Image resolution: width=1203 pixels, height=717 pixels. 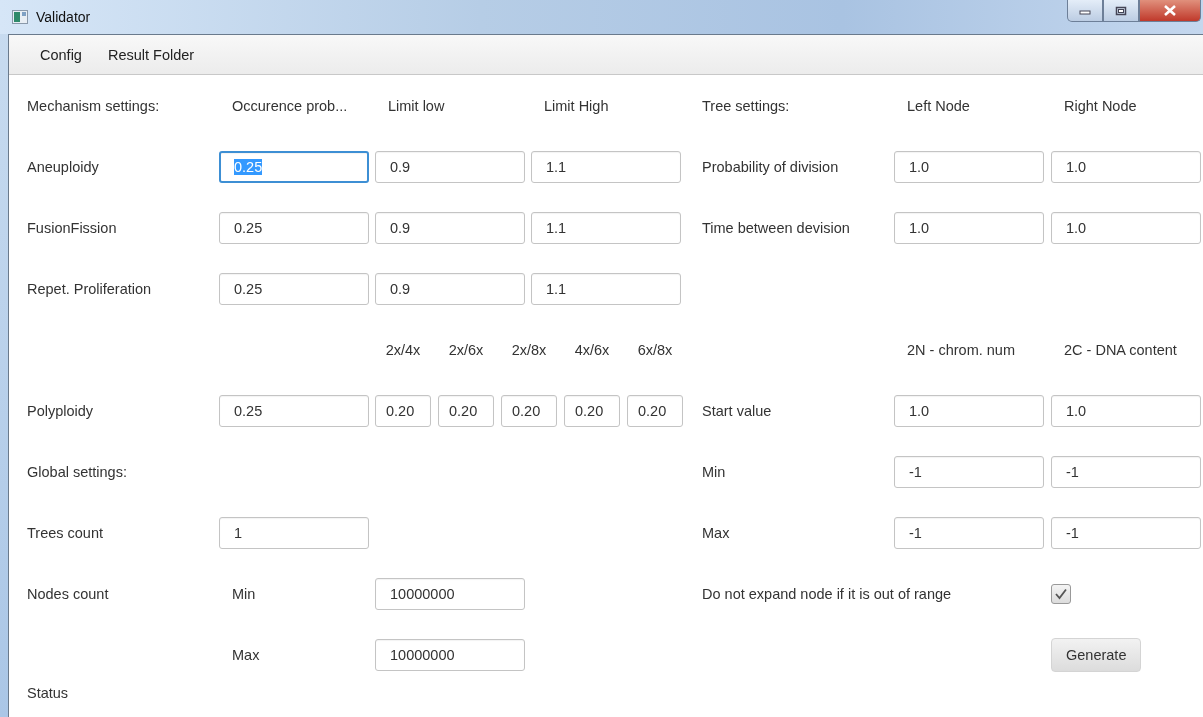 What do you see at coordinates (737, 410) in the screenshot?
I see `row-label: Start value` at bounding box center [737, 410].